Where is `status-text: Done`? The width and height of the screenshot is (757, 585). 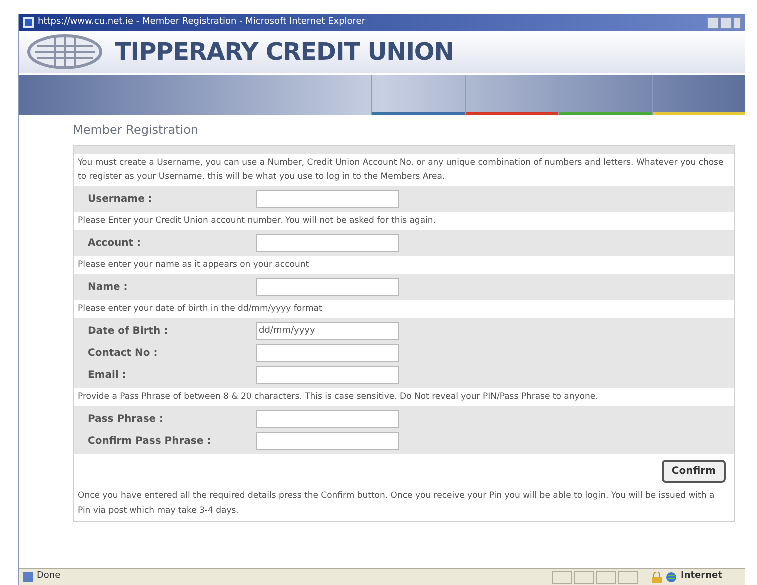 status-text: Done is located at coordinates (49, 577).